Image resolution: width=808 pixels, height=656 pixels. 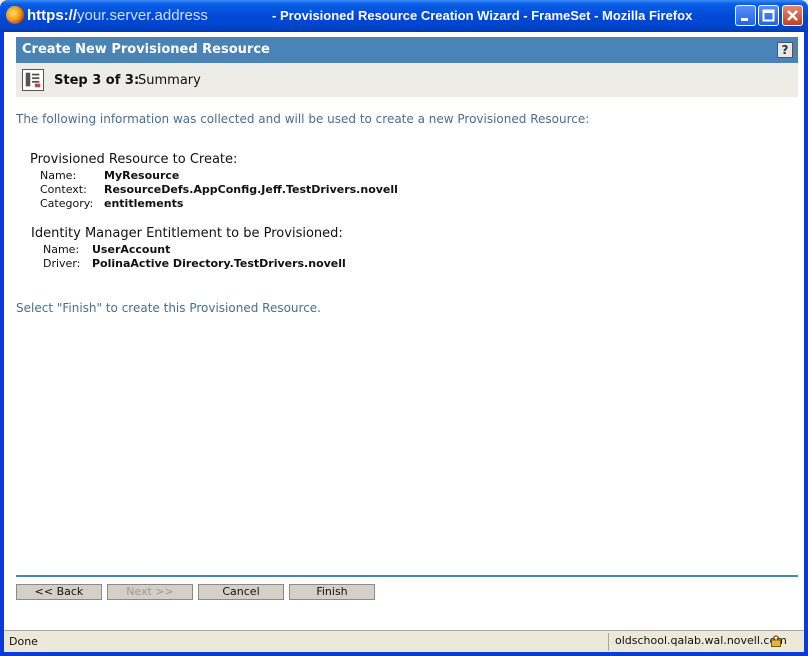 I want to click on wizard-title: Create New Provisioned Resource, so click(x=146, y=49).